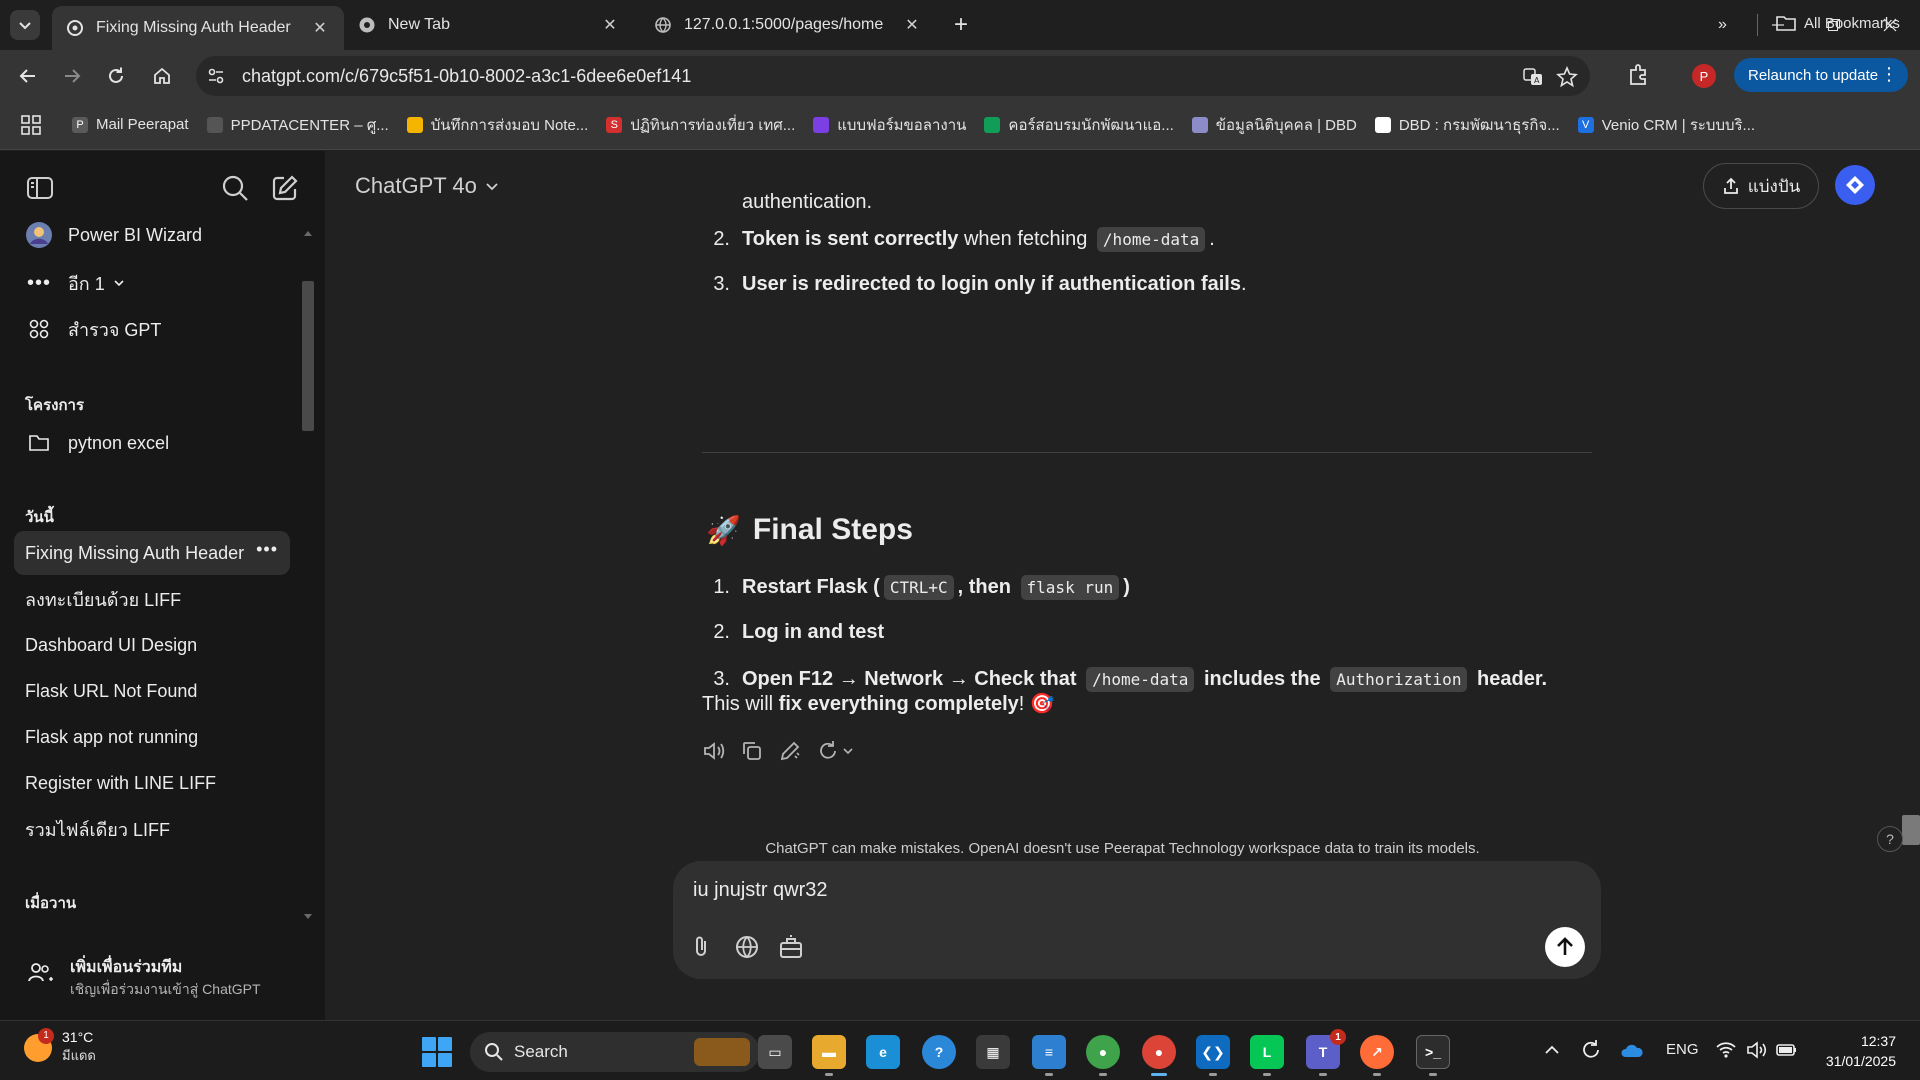 The width and height of the screenshot is (1920, 1080). I want to click on scroll-up-icon, so click(308, 233).